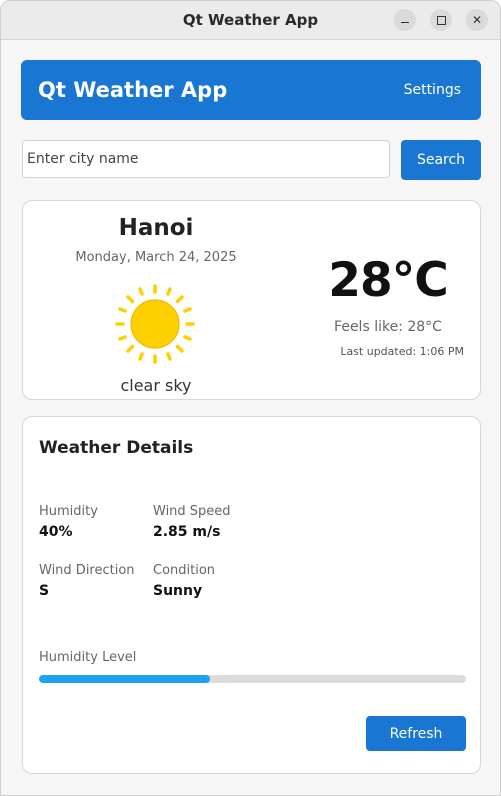 The height and width of the screenshot is (796, 501). I want to click on window-title: Qt Weather App, so click(250, 20).